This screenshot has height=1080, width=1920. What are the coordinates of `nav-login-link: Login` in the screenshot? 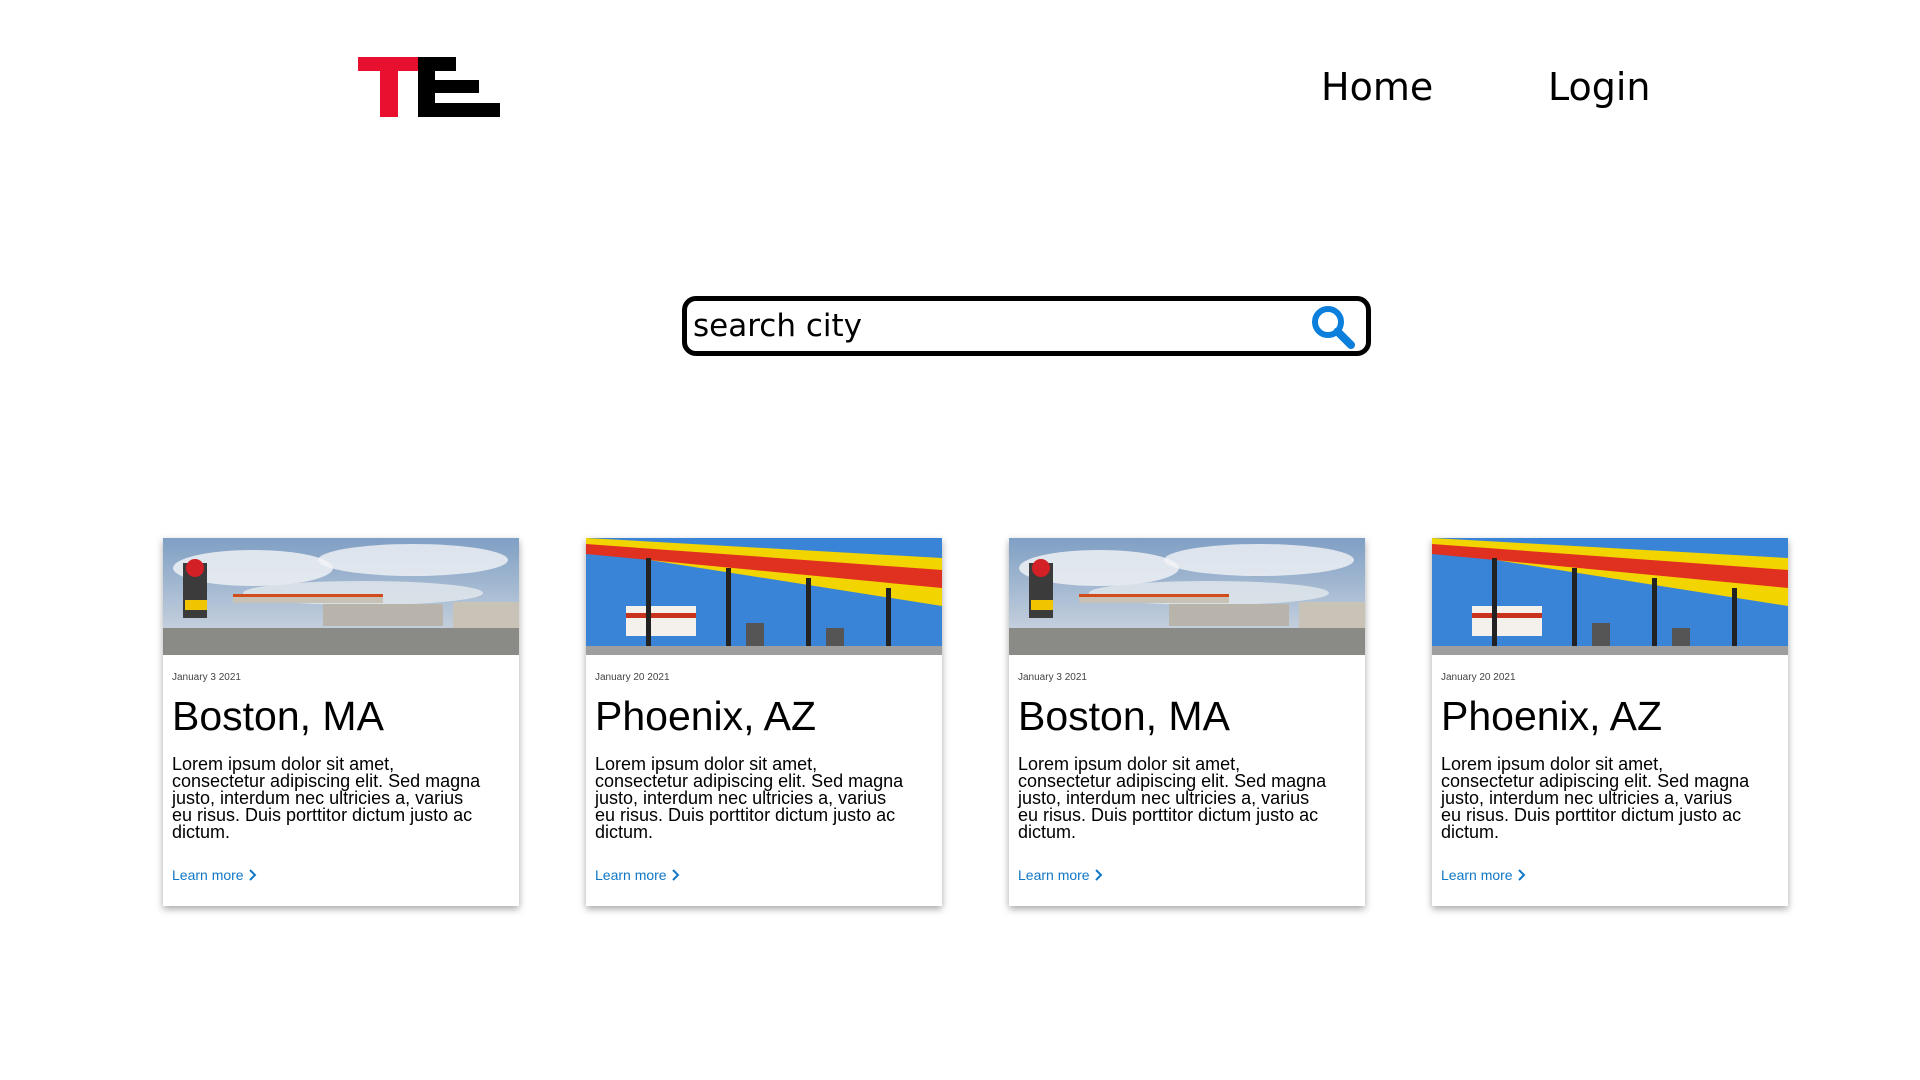 It's located at (1599, 87).